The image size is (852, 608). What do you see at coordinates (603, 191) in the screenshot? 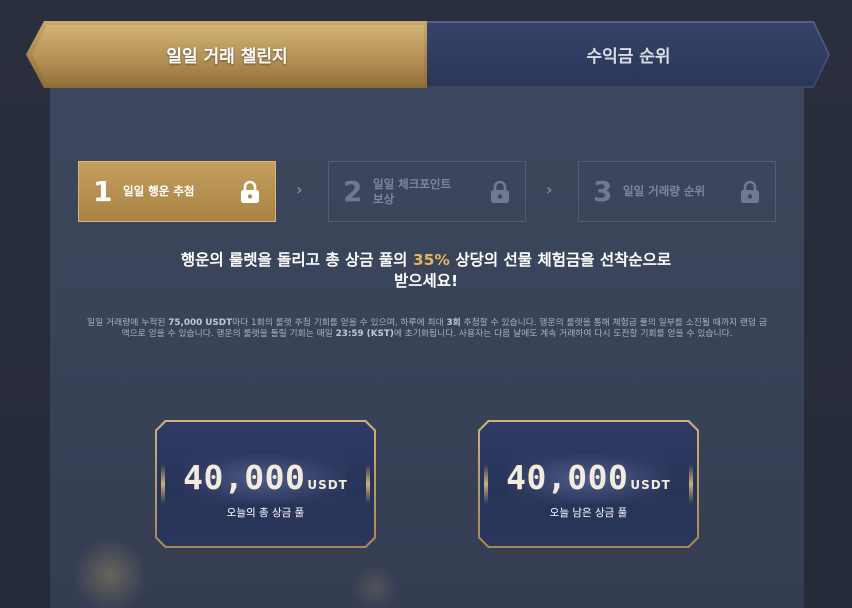
I see `step-number: 3` at bounding box center [603, 191].